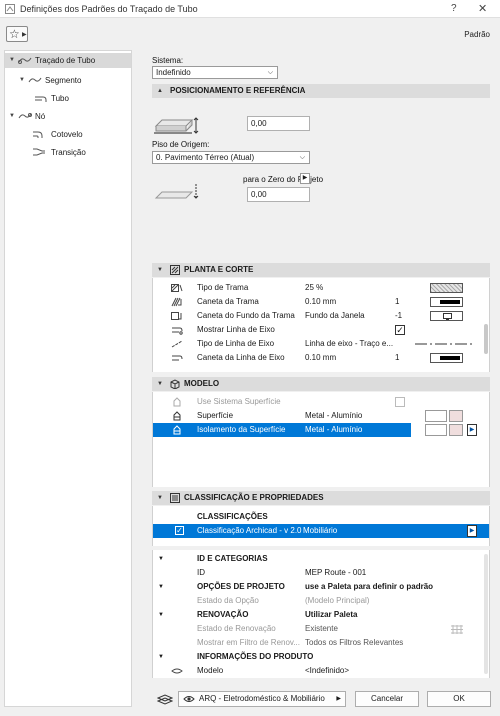 Image resolution: width=500 pixels, height=716 pixels. What do you see at coordinates (318, 573) in the screenshot?
I see `row-id: ID MEP Route - 001` at bounding box center [318, 573].